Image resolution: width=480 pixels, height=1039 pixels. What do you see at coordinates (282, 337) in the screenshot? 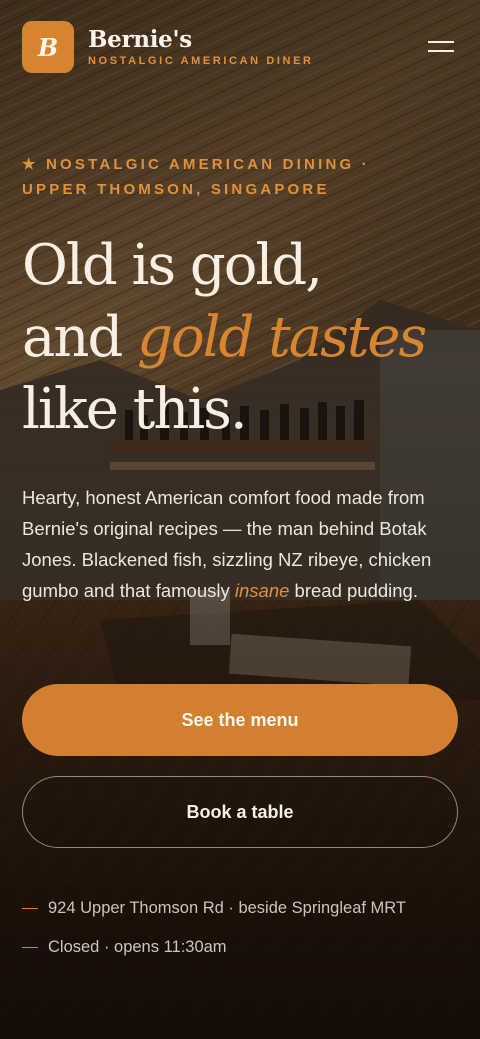
I see `headline-accent: gold tastes` at bounding box center [282, 337].